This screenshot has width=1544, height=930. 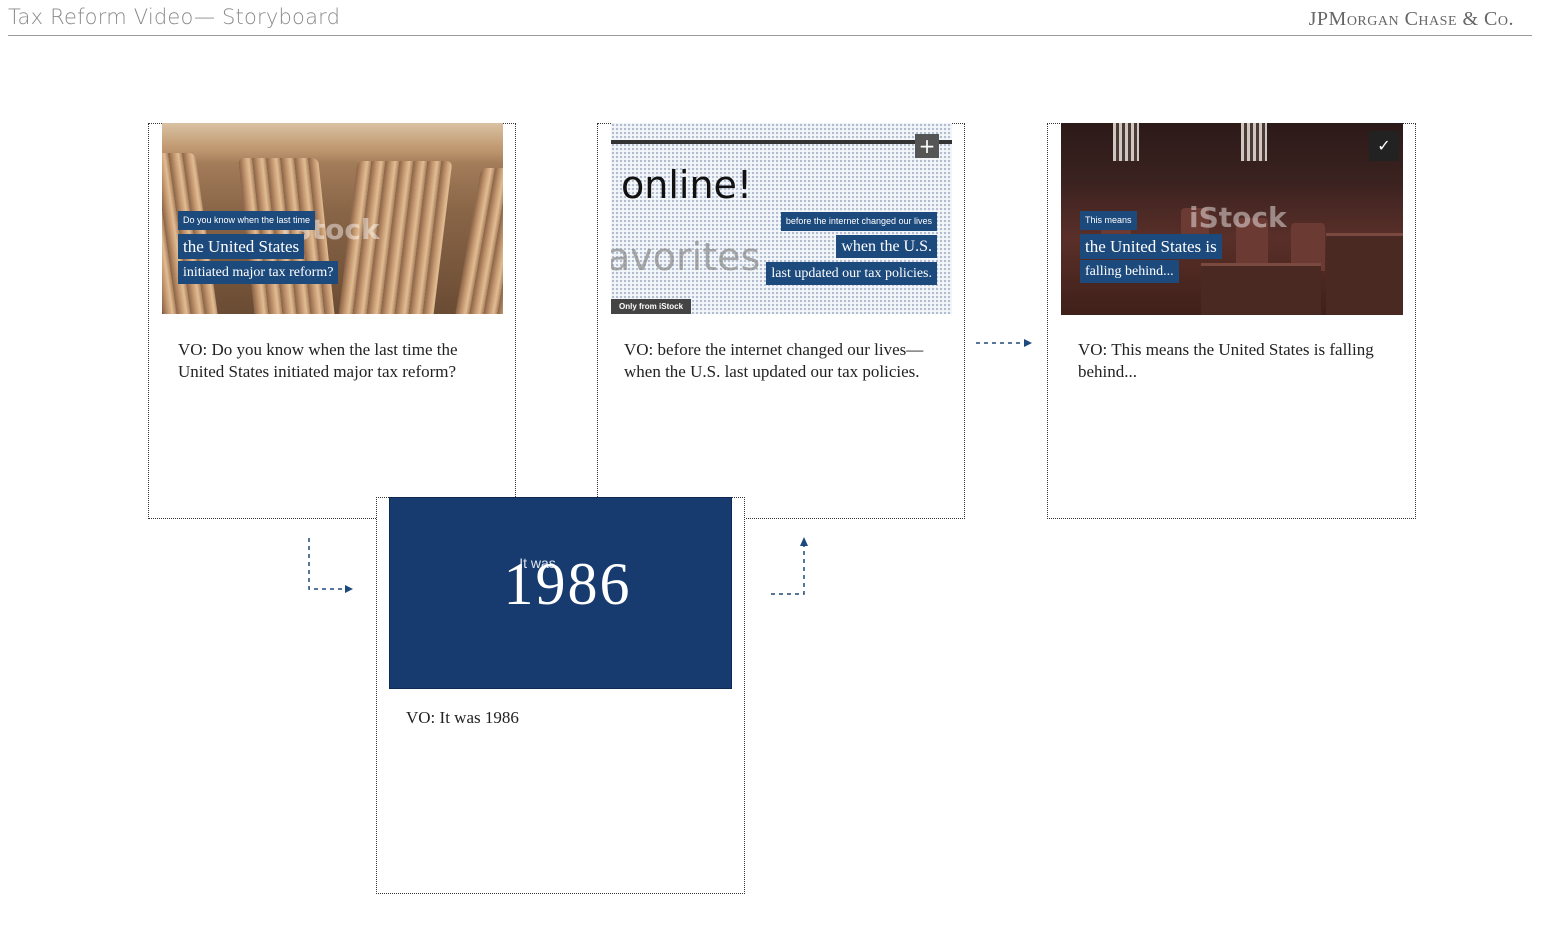 What do you see at coordinates (1254, 142) in the screenshot?
I see `window-right` at bounding box center [1254, 142].